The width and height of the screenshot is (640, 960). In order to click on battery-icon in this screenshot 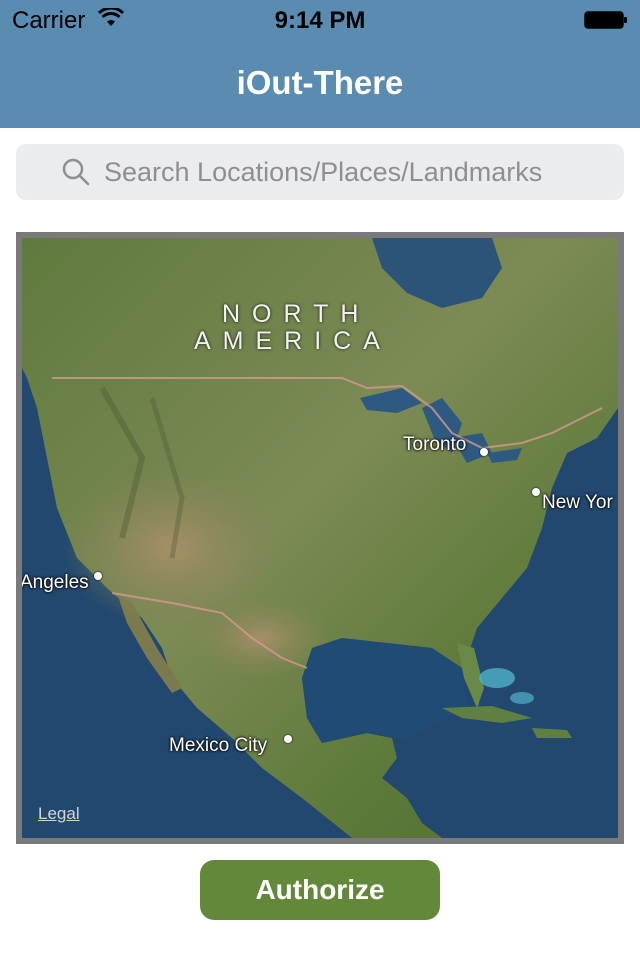, I will do `click(605, 20)`.